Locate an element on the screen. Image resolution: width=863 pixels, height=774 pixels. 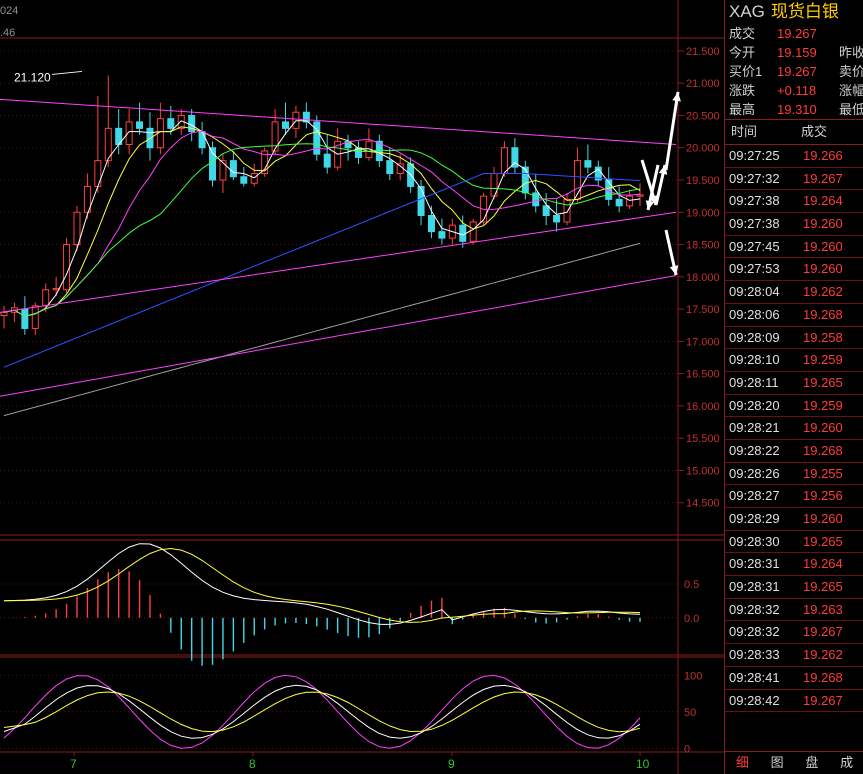
tick-price: 19.255 is located at coordinates (823, 473).